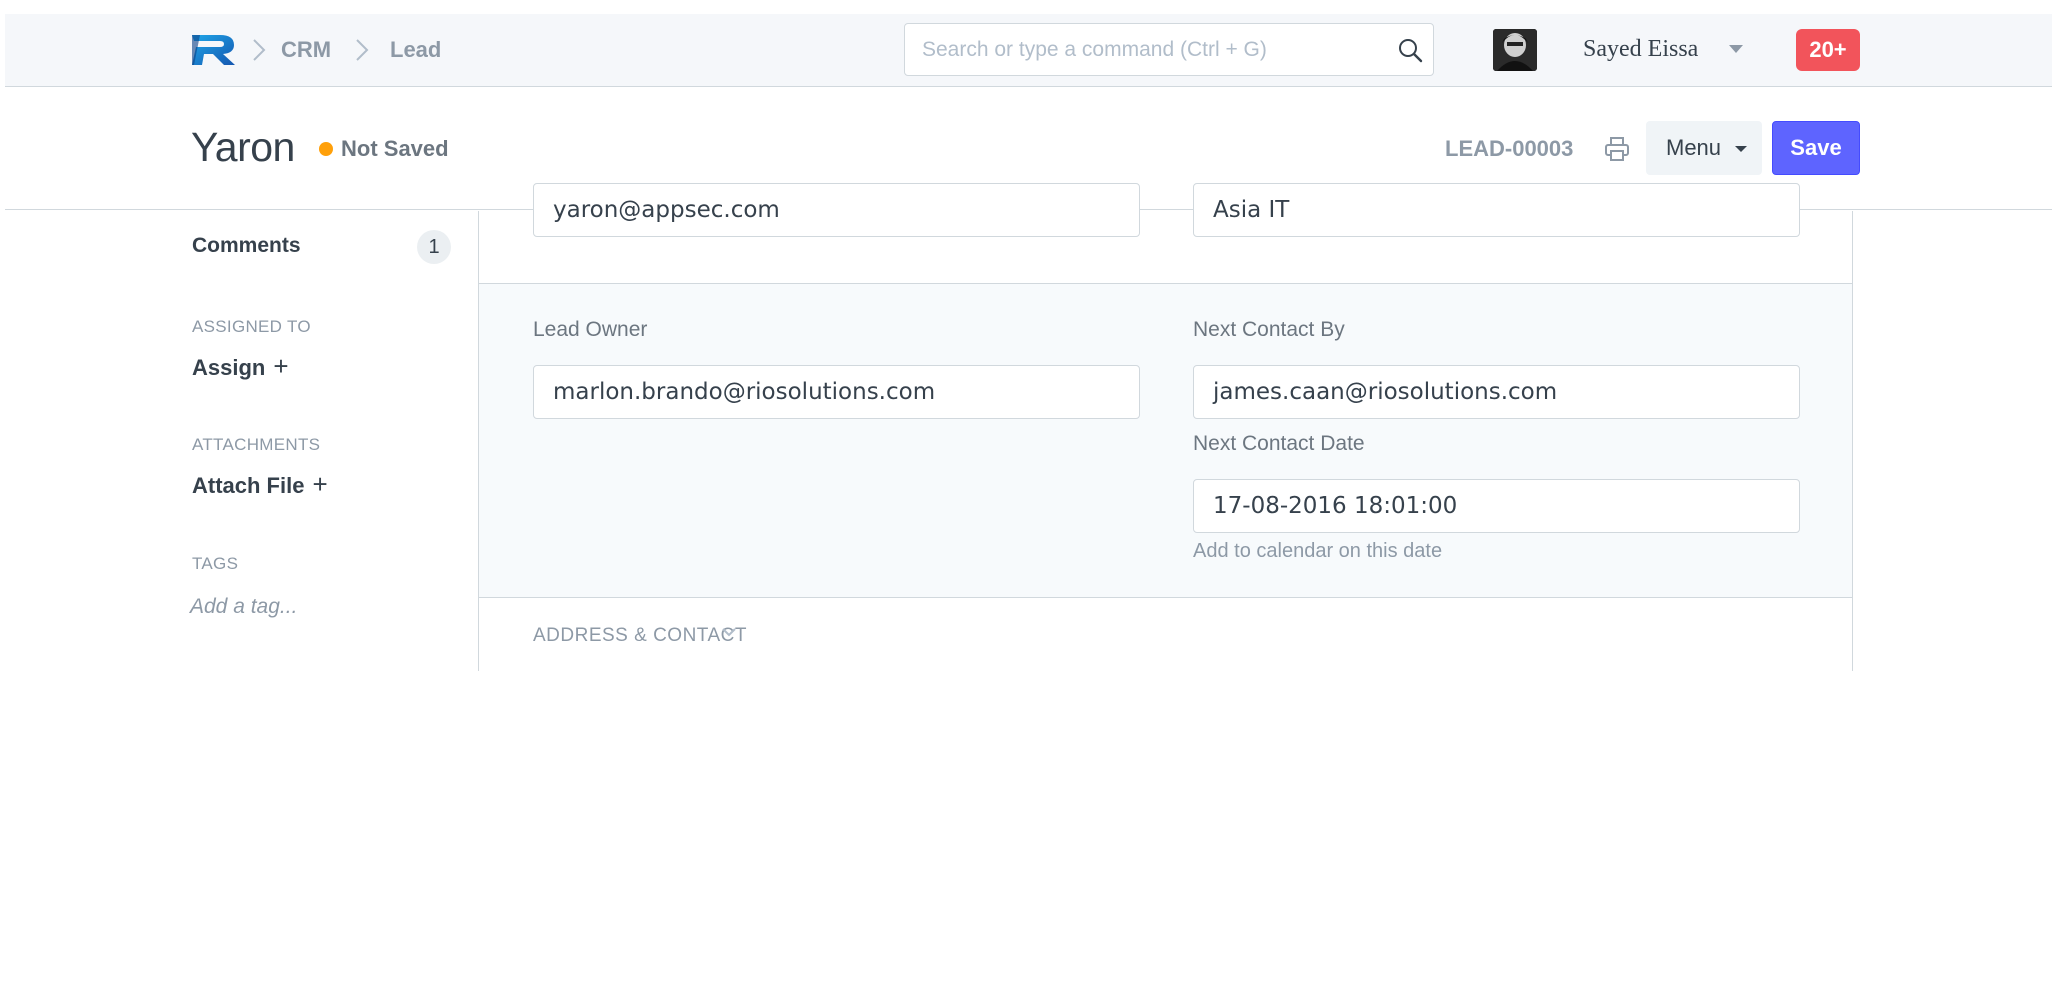 The image size is (2052, 1008). Describe the element at coordinates (256, 444) in the screenshot. I see `attachments-heading: ATTACHMENTS` at that location.